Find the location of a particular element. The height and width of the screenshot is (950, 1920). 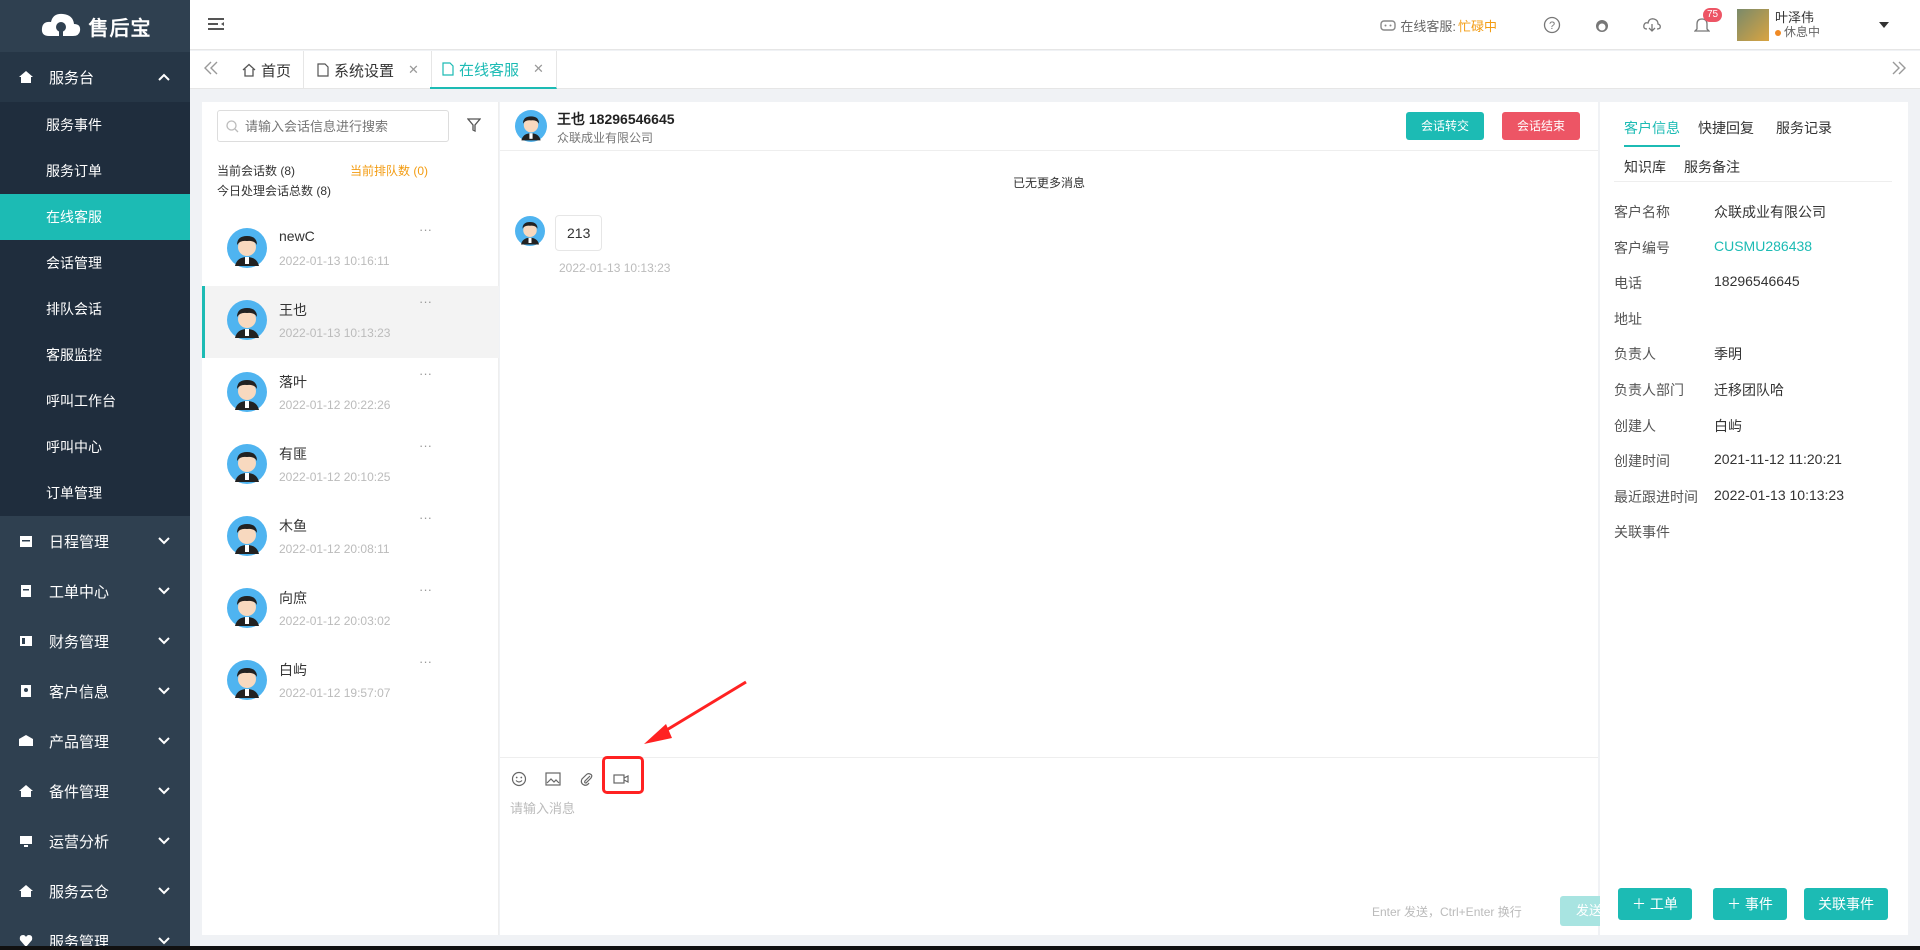

menu-operations: 运营分析 is located at coordinates (95, 841).